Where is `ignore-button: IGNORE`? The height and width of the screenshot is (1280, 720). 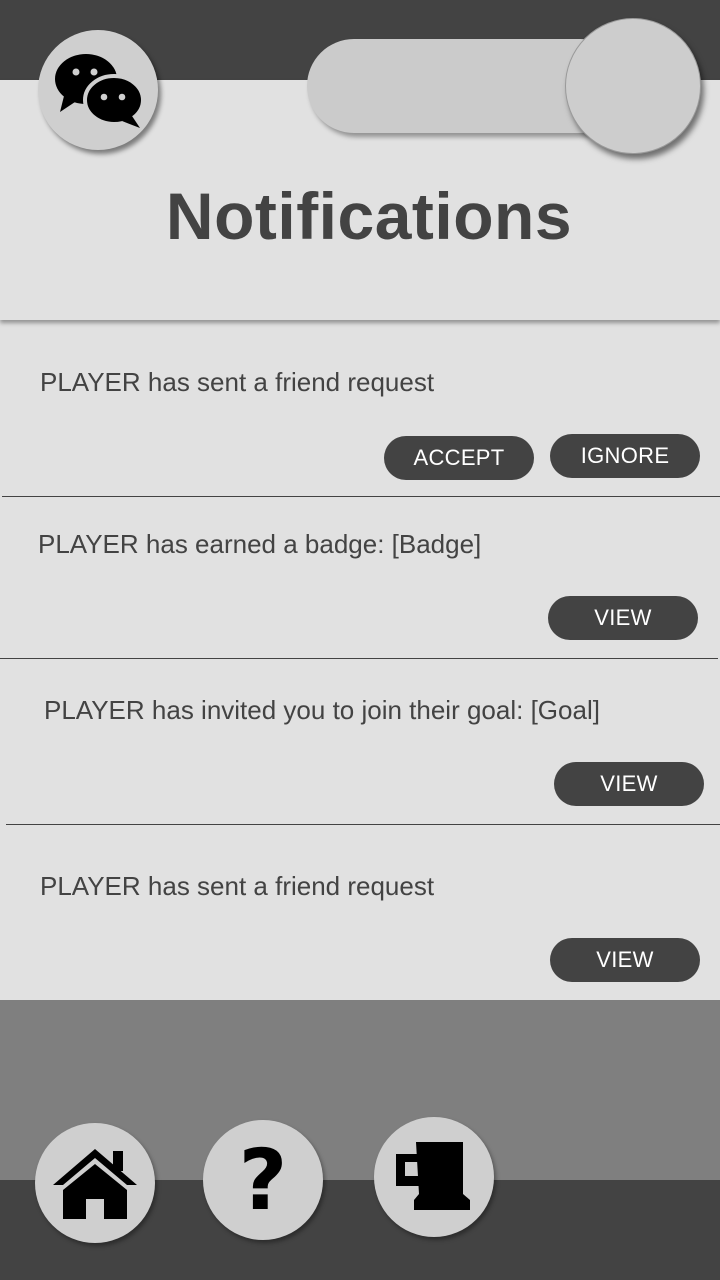 ignore-button: IGNORE is located at coordinates (625, 456).